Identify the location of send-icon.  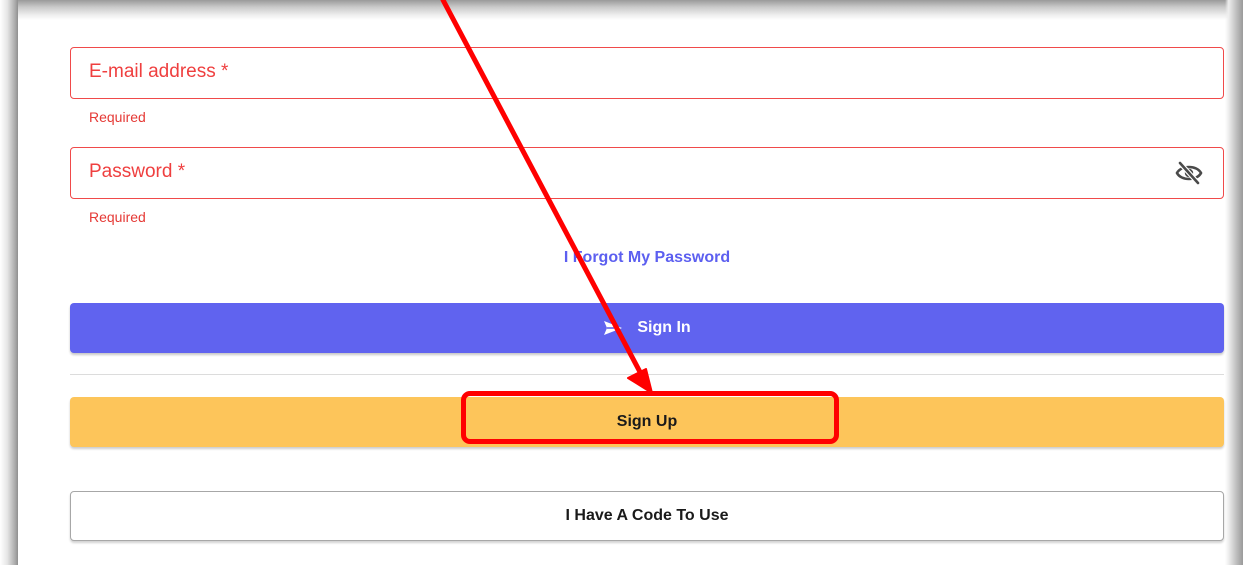
(613, 328).